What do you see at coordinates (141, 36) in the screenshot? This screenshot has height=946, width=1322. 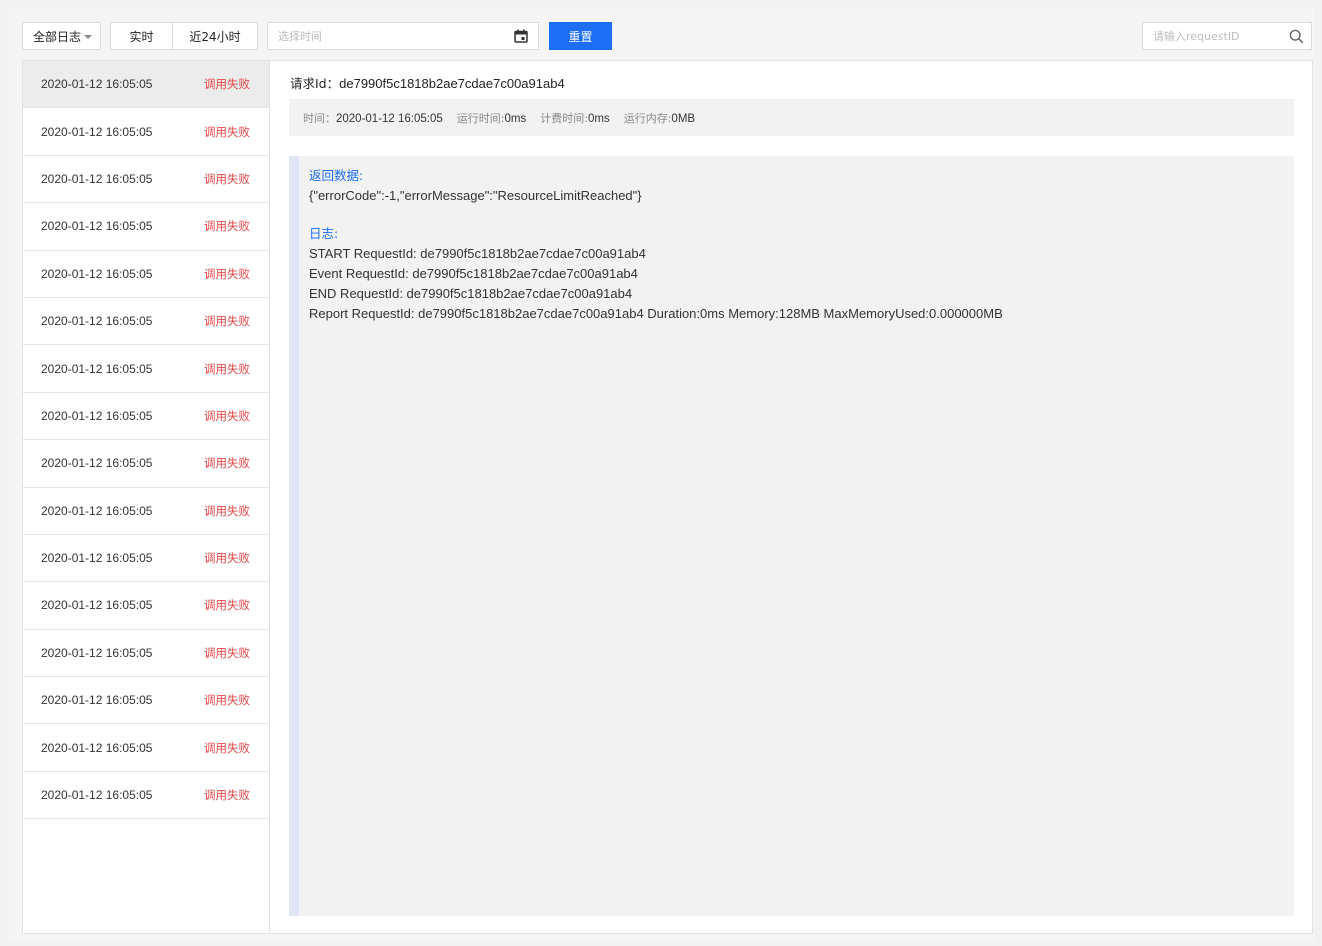 I see `realtime-button: 实时` at bounding box center [141, 36].